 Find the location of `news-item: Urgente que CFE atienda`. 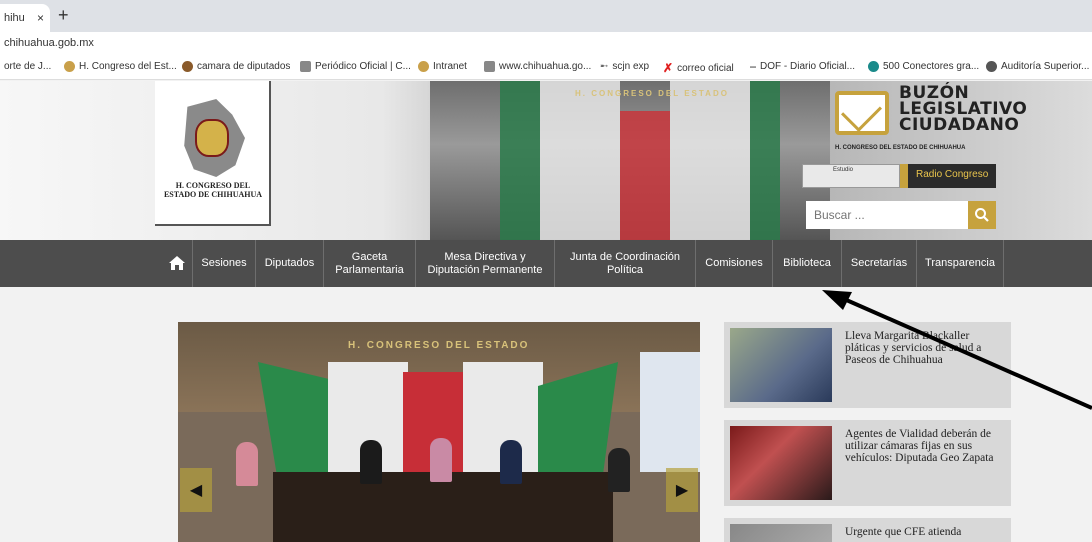

news-item: Urgente que CFE atienda is located at coordinates (867, 530).